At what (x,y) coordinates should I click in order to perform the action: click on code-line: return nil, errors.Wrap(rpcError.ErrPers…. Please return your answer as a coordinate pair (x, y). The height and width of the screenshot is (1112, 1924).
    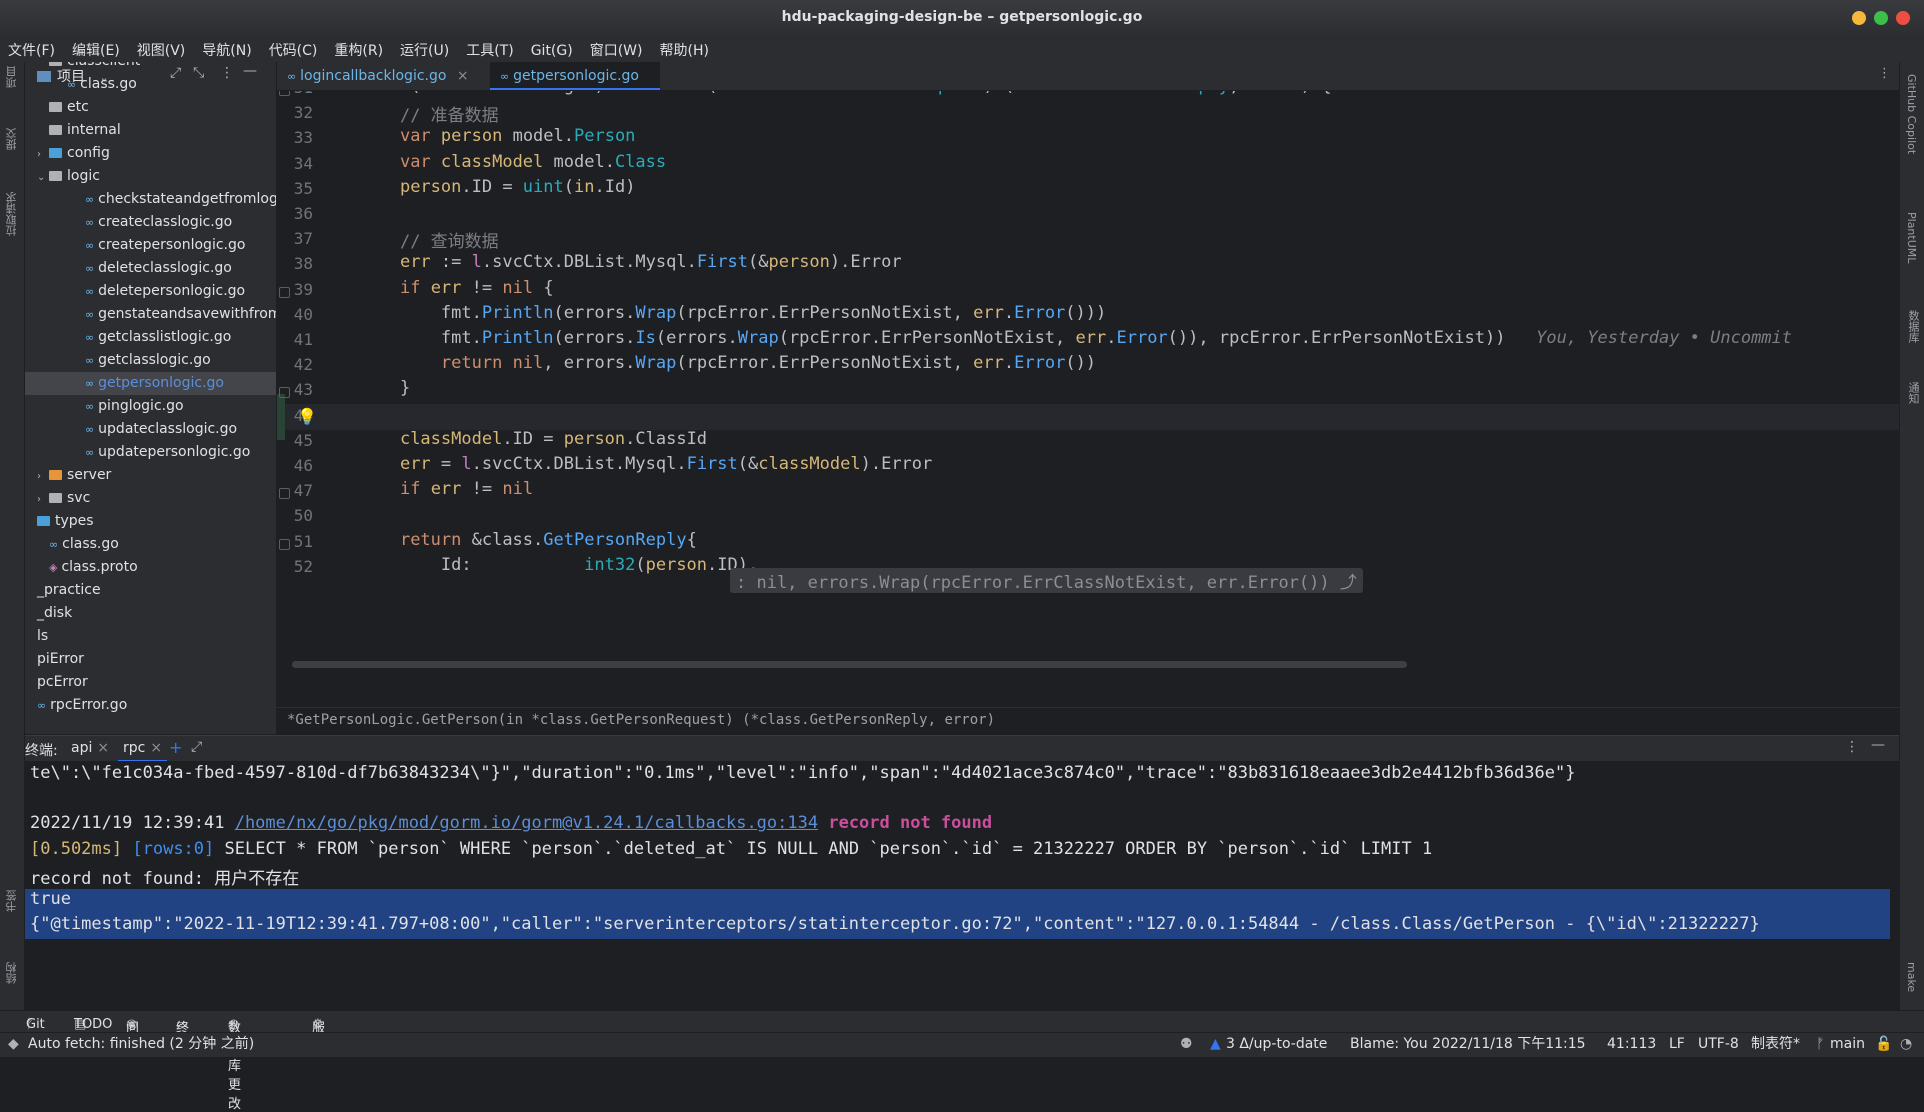
    Looking at the image, I should click on (727, 363).